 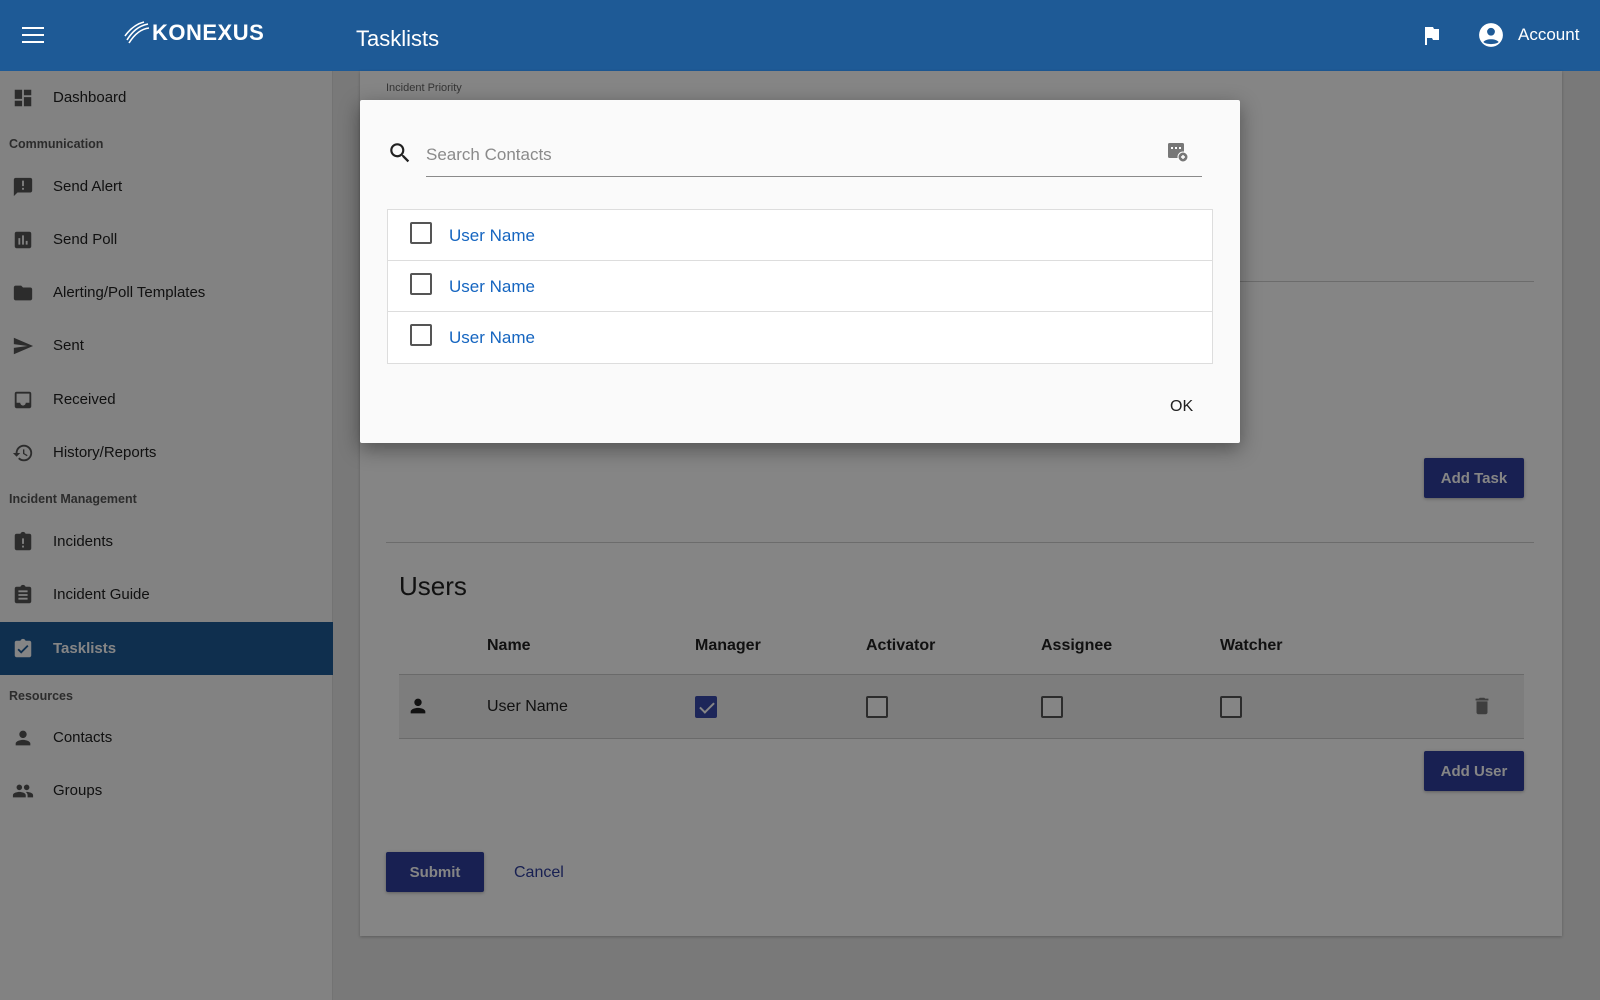 I want to click on contact-list: User Name User Name User Name, so click(x=800, y=286).